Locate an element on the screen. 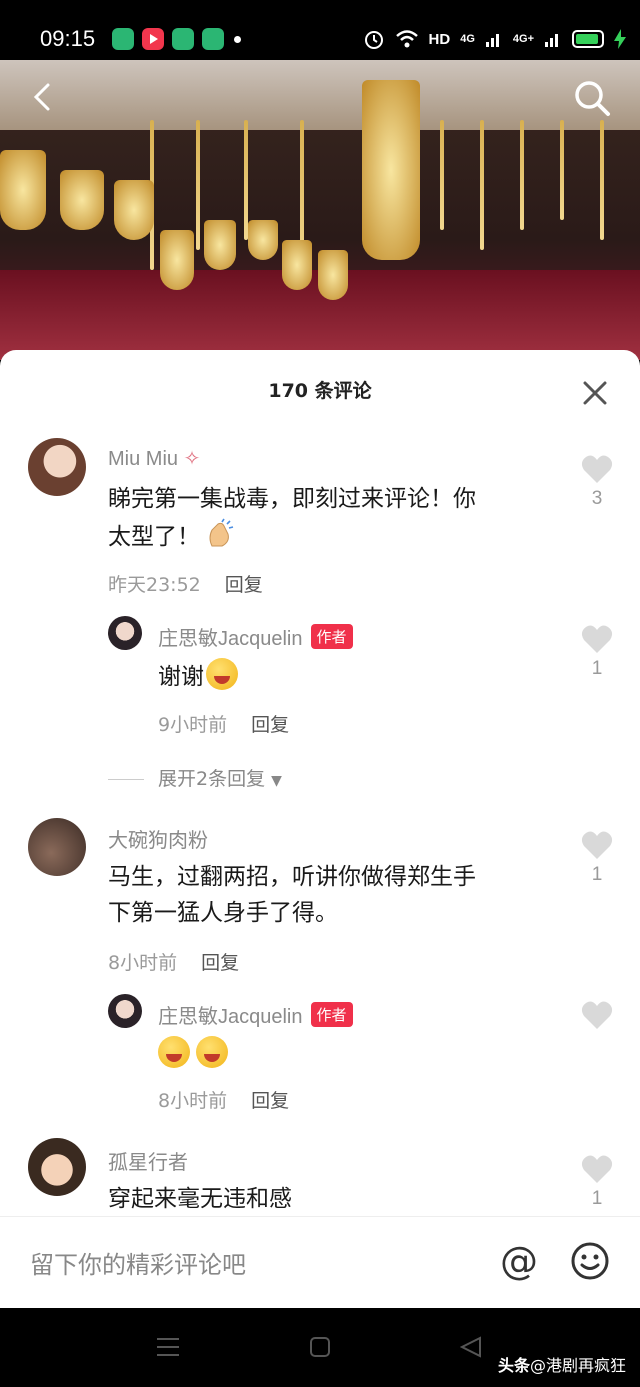 The height and width of the screenshot is (1387, 640). like-button is located at coordinates (597, 1015).